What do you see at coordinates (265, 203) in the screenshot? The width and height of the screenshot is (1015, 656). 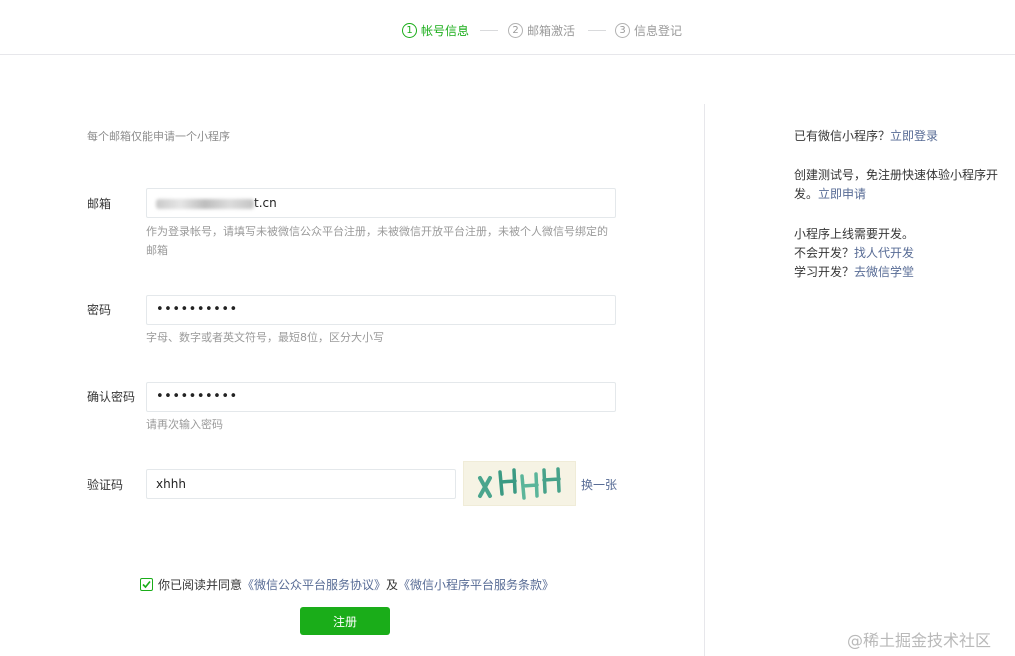 I see `email-value: t.cn` at bounding box center [265, 203].